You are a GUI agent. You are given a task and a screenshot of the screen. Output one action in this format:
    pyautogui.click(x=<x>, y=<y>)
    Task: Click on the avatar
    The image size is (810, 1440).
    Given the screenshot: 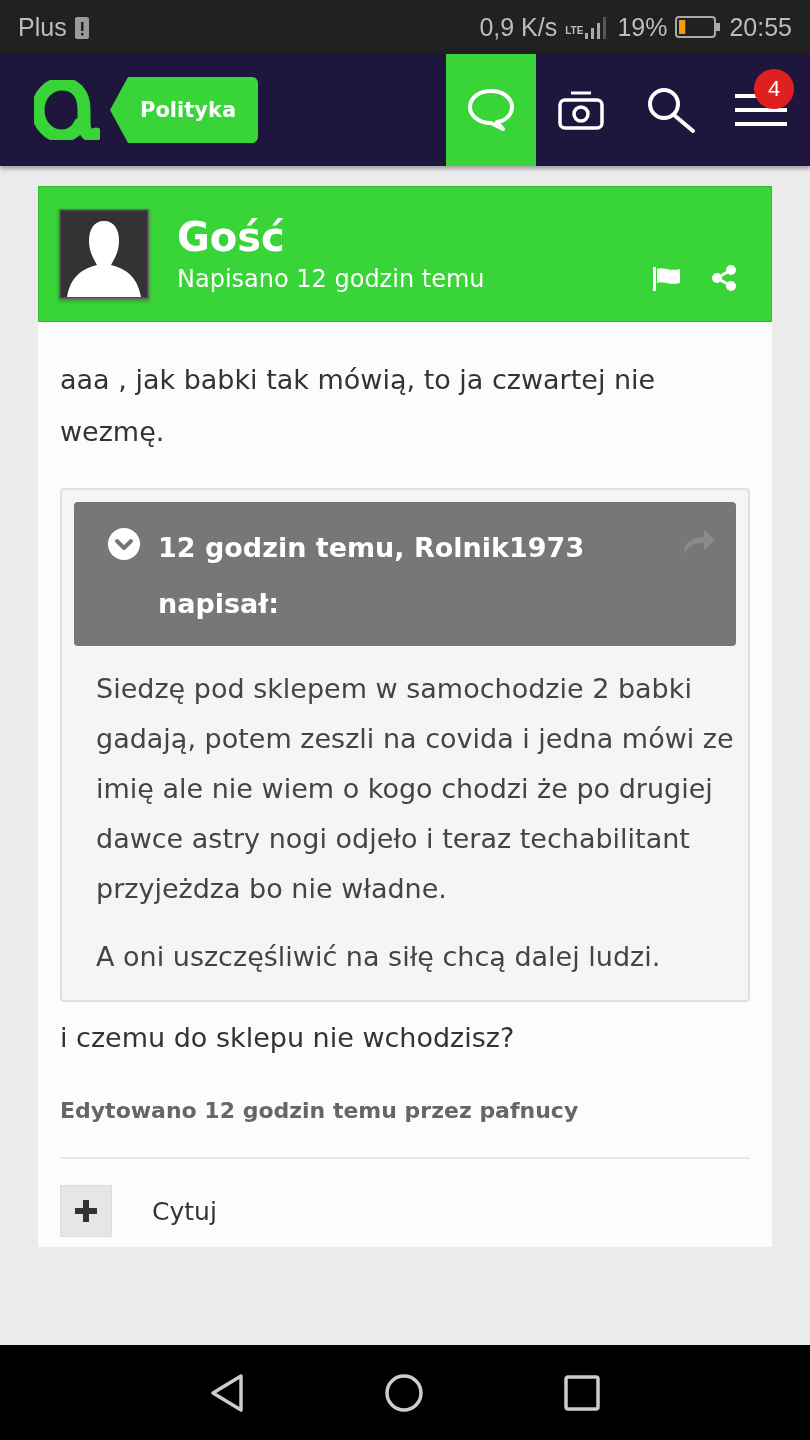 What is the action you would take?
    pyautogui.click(x=104, y=254)
    